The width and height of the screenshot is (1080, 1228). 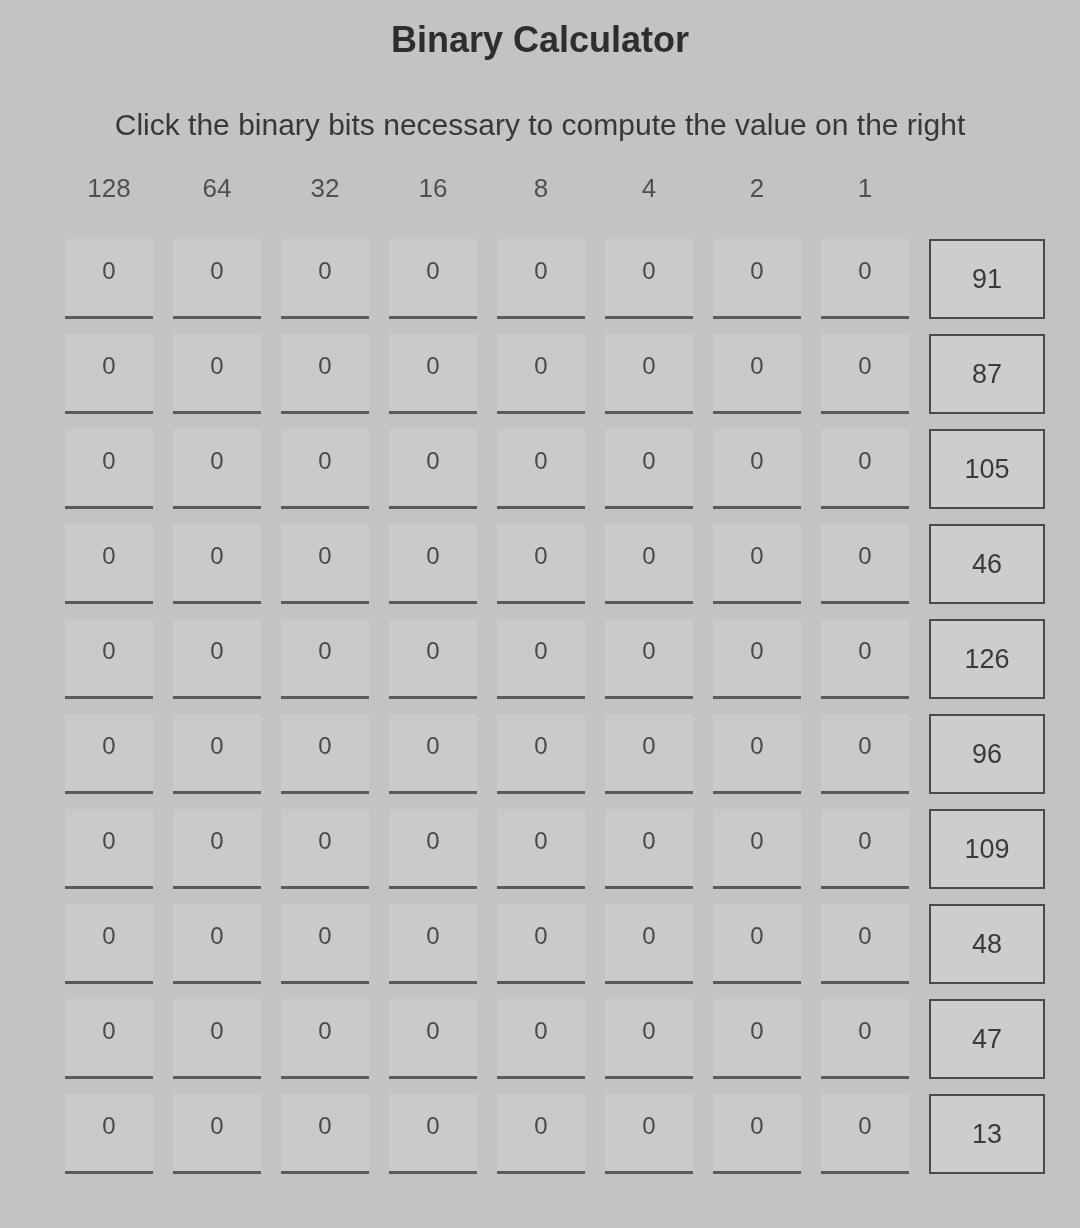 I want to click on target-value: 91, so click(x=987, y=279).